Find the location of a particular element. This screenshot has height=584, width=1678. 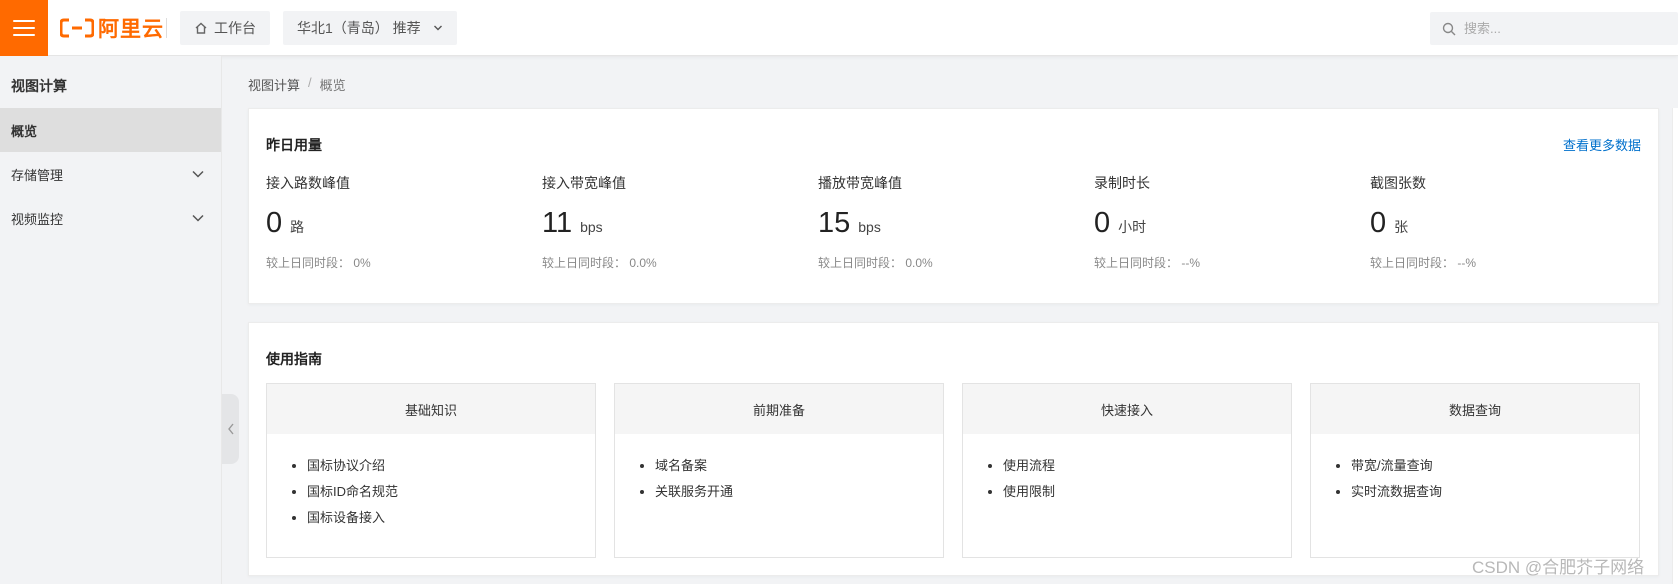

guide-section-preparation: 前期准备 域名备案 关联服务开通 is located at coordinates (779, 470).